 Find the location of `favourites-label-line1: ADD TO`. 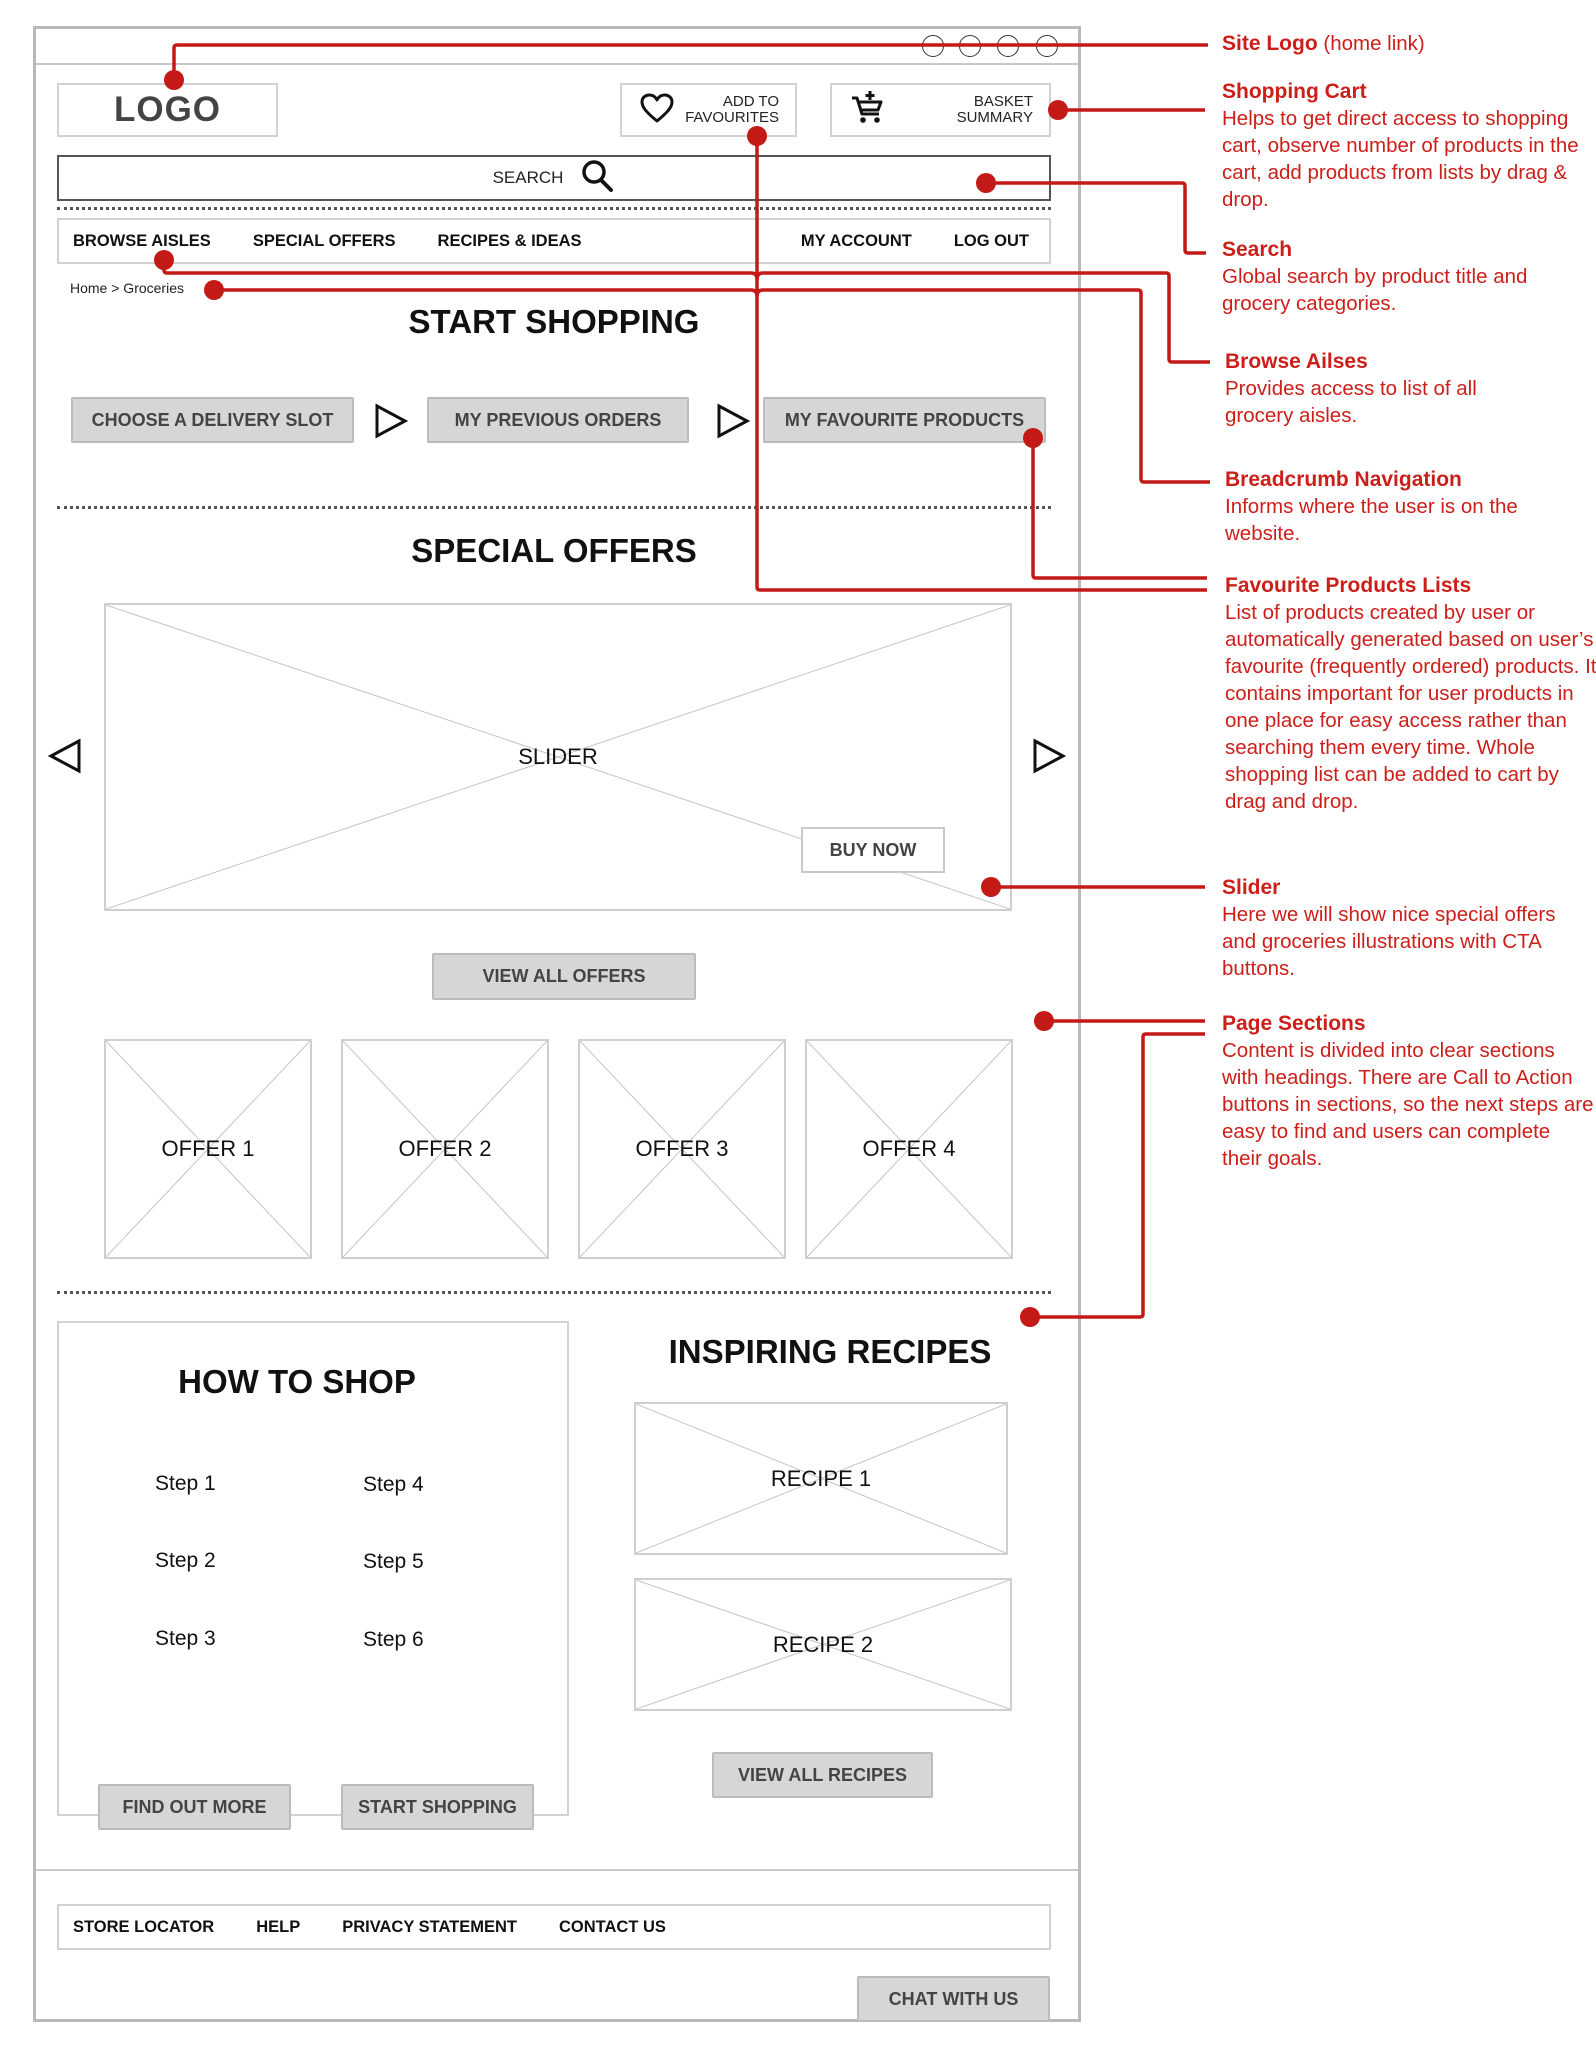

favourites-label-line1: ADD TO is located at coordinates (750, 101).